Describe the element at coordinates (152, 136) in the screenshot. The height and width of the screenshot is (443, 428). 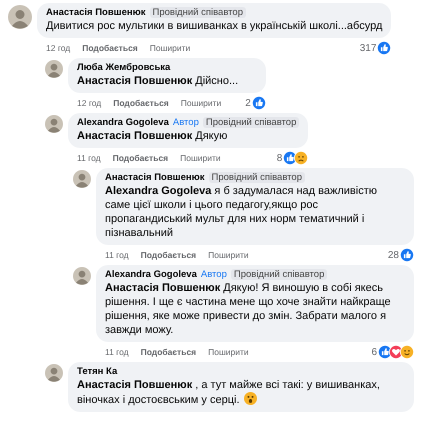
I see `comment-text: Анастасія Повшенюк Дякую` at that location.